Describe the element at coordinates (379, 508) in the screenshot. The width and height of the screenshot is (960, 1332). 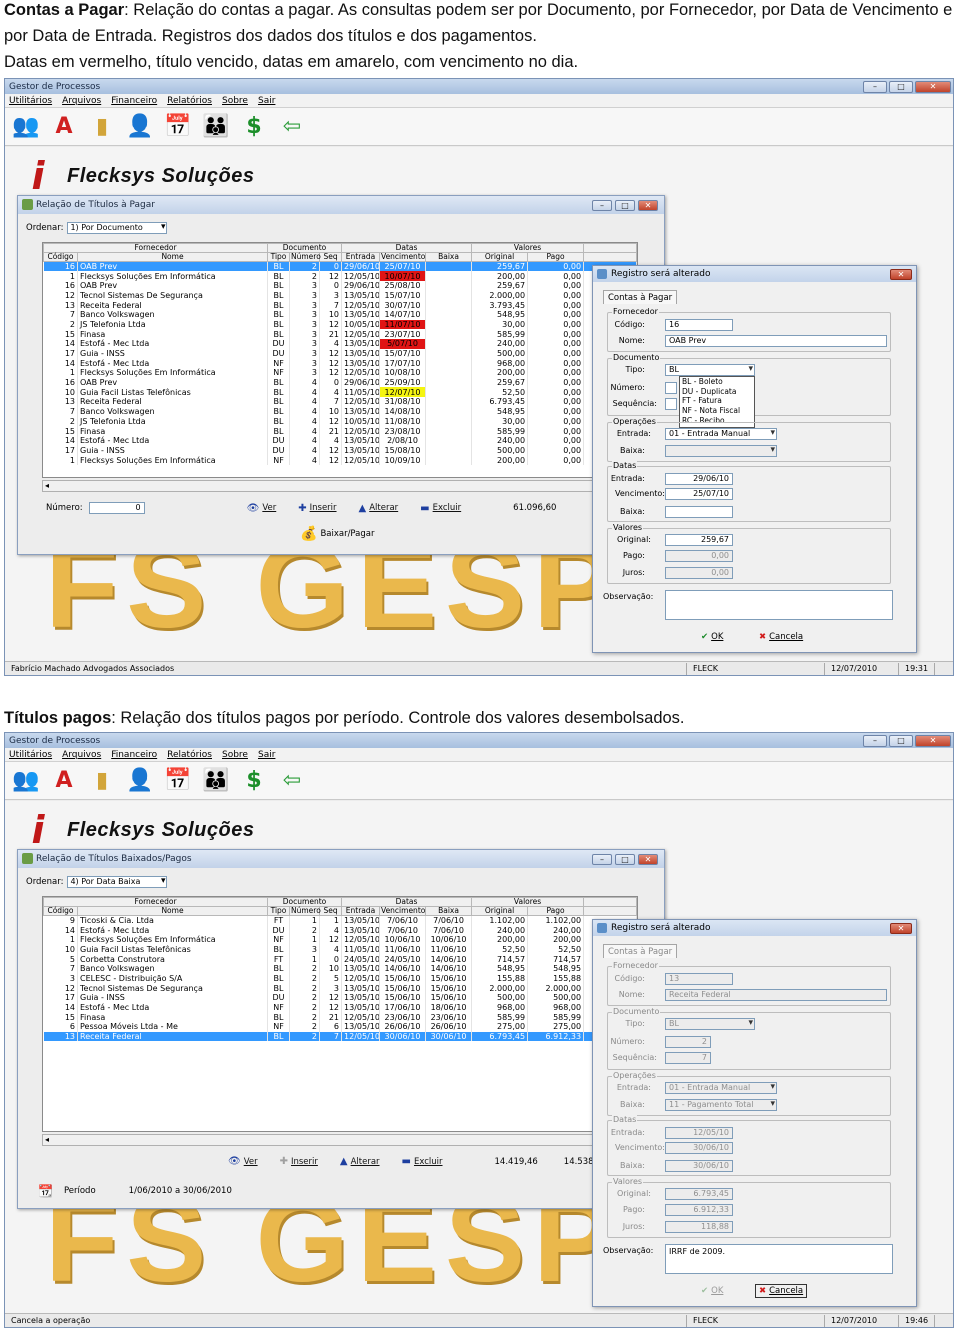
I see `alterar-button: ▲ Alterar` at that location.